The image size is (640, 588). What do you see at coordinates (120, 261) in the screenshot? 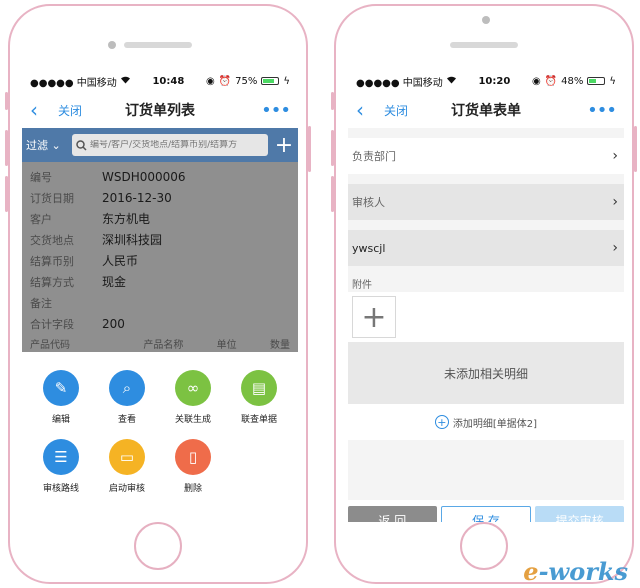
I see `detail-value: 人民币` at bounding box center [120, 261].